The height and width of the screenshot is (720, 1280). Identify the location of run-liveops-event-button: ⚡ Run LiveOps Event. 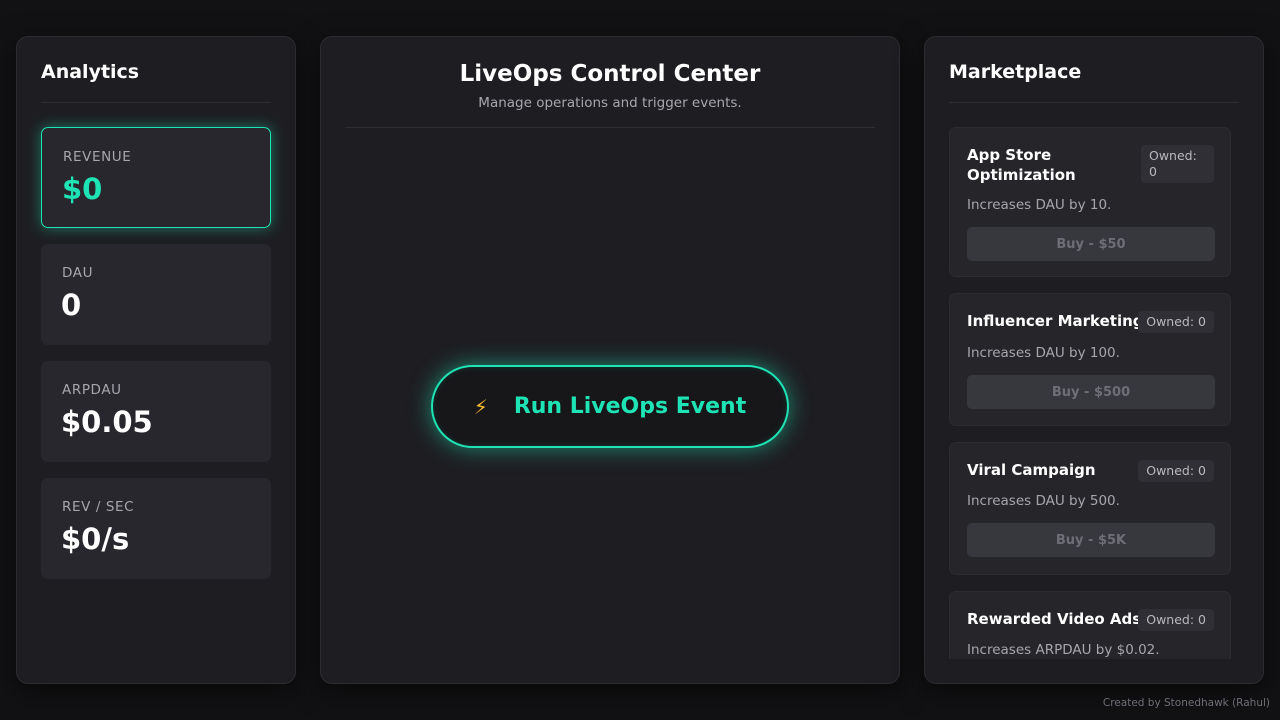
(610, 406).